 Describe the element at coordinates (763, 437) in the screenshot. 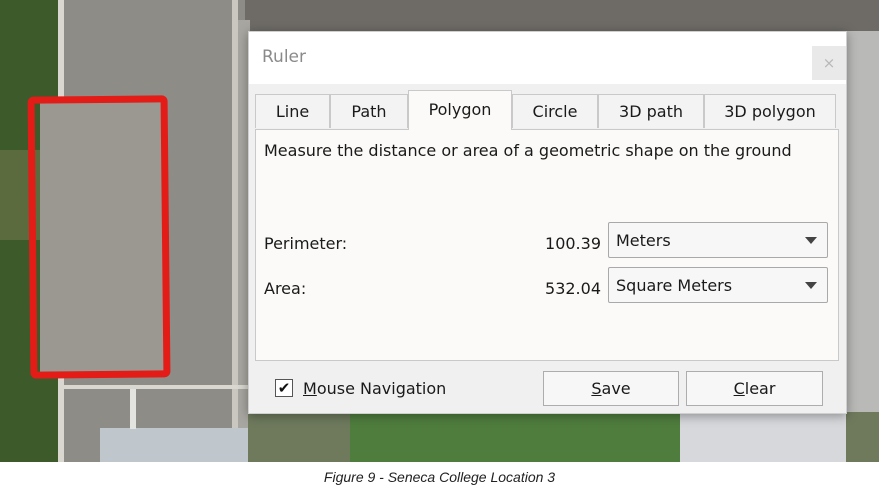

I see `building-right` at that location.